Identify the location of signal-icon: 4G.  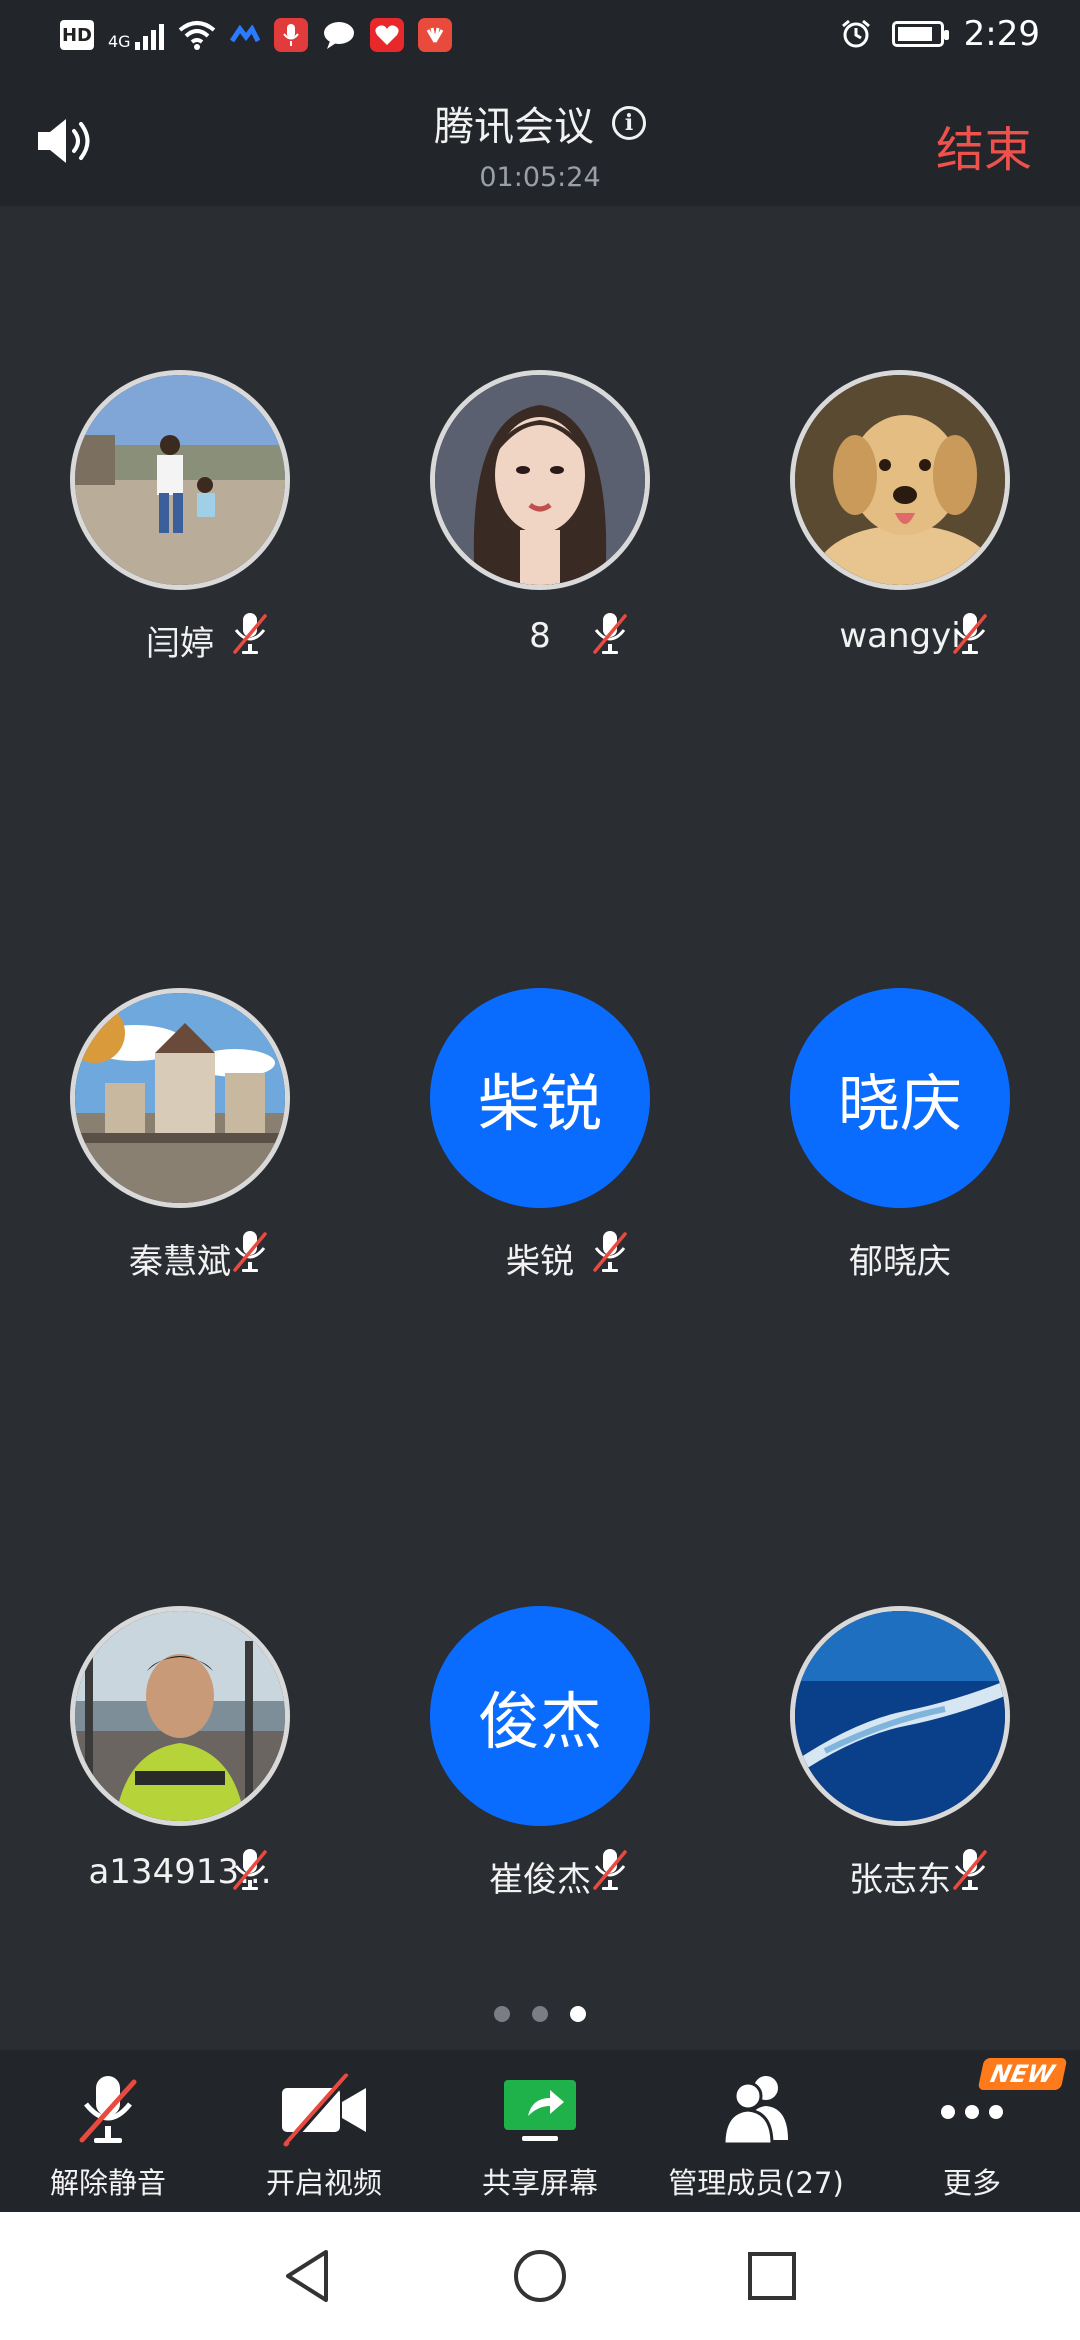
(136, 35).